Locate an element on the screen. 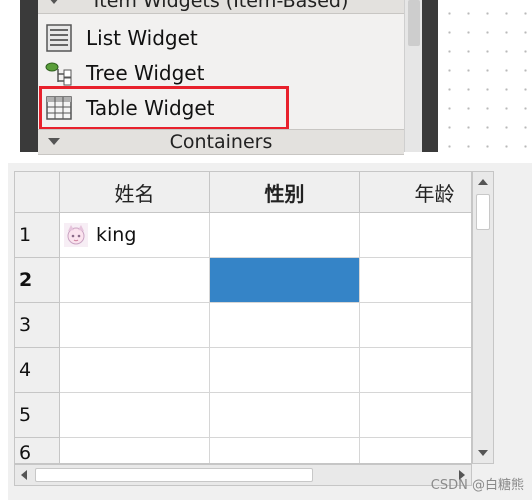 This screenshot has width=532, height=500. row-header: 3 is located at coordinates (37, 325).